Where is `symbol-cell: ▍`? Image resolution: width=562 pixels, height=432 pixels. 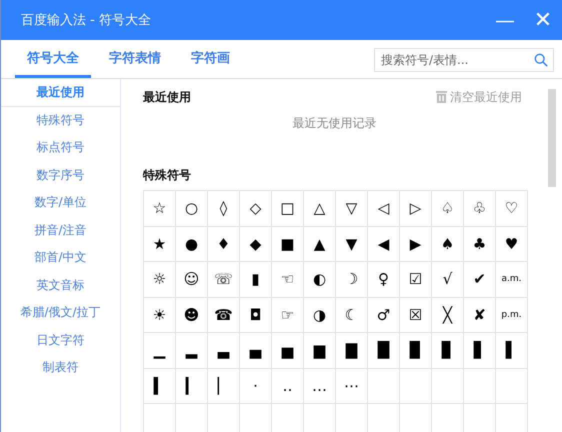
symbol-cell: ▍ is located at coordinates (160, 386).